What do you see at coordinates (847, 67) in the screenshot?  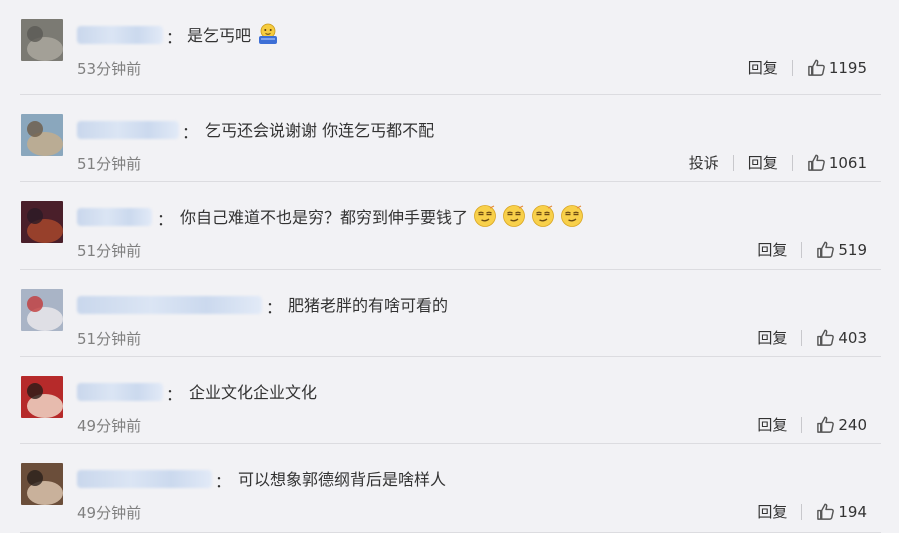 I see `like-count: 1195` at bounding box center [847, 67].